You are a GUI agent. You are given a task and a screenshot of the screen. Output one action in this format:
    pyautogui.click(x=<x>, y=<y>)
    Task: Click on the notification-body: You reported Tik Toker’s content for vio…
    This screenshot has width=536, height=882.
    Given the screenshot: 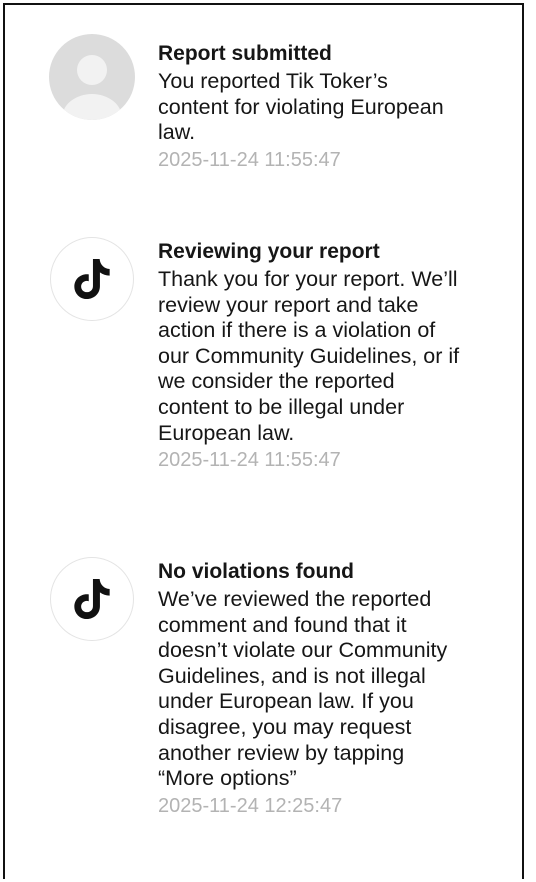 What is the action you would take?
    pyautogui.click(x=301, y=107)
    